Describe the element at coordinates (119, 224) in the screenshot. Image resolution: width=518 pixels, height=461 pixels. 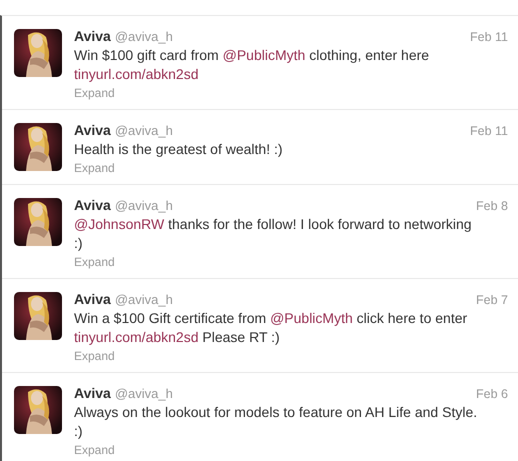
I see `mention-link: @JohnsonRW` at that location.